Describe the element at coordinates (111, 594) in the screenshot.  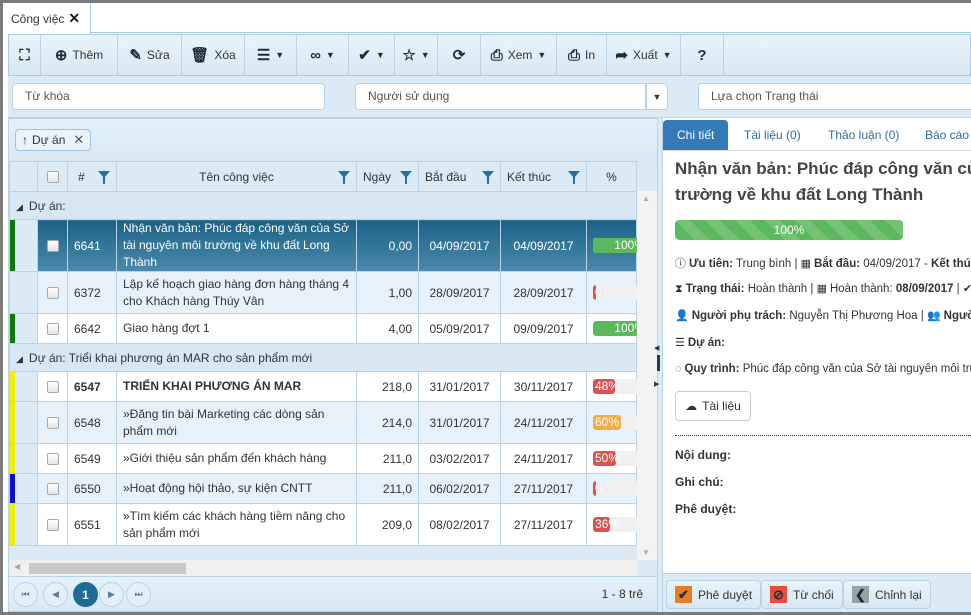
I see `next-page-button: ▶` at that location.